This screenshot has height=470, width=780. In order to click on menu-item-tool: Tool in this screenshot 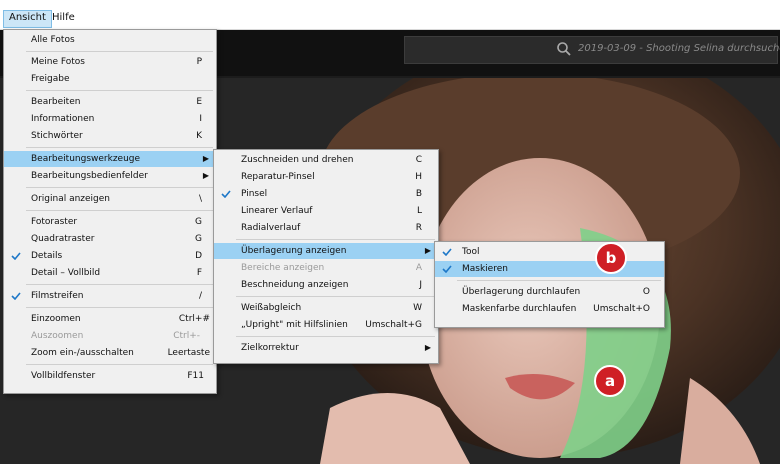, I will do `click(549, 252)`.